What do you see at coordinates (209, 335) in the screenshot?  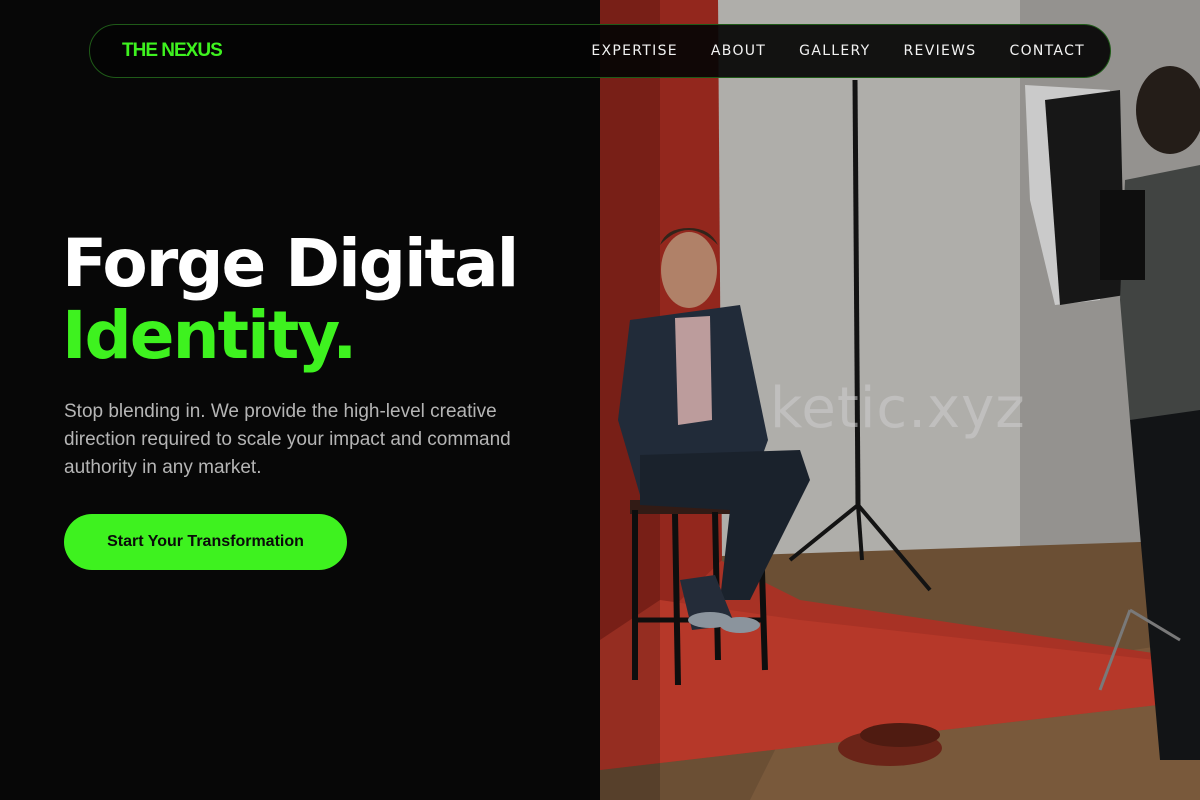 I see `hero-title-line2: Identity.` at bounding box center [209, 335].